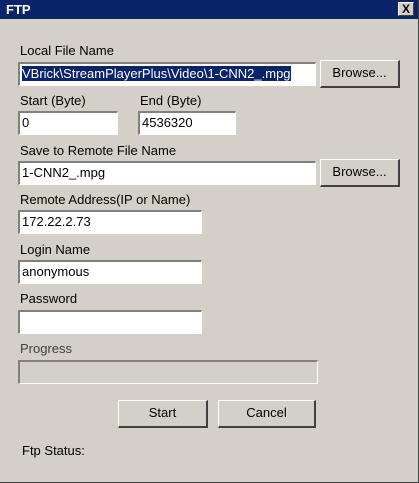 The width and height of the screenshot is (419, 483). I want to click on remote-file-label: Save to Remote File Name, so click(98, 150).